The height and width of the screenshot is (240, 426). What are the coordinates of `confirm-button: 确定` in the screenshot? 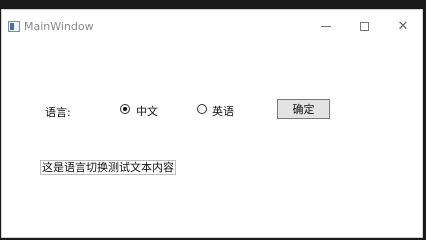 It's located at (303, 109).